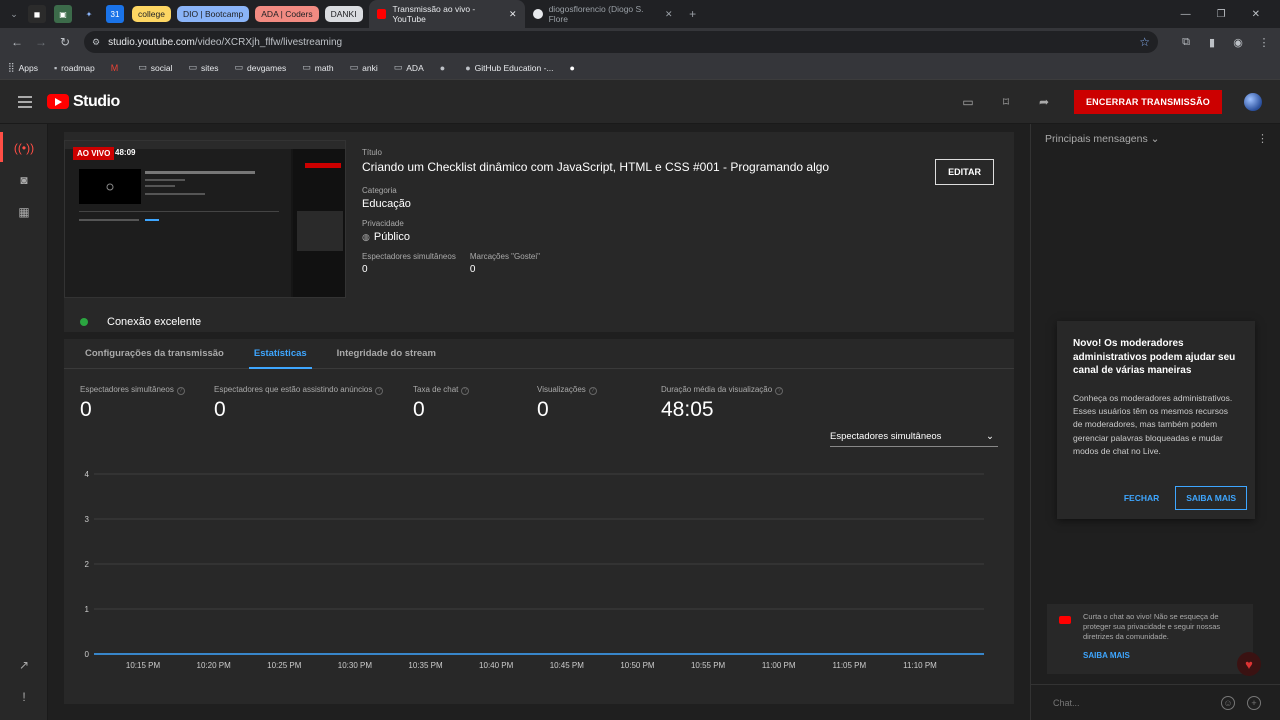 This screenshot has width=1280, height=720. I want to click on site-info-icon: ⚙, so click(96, 42).